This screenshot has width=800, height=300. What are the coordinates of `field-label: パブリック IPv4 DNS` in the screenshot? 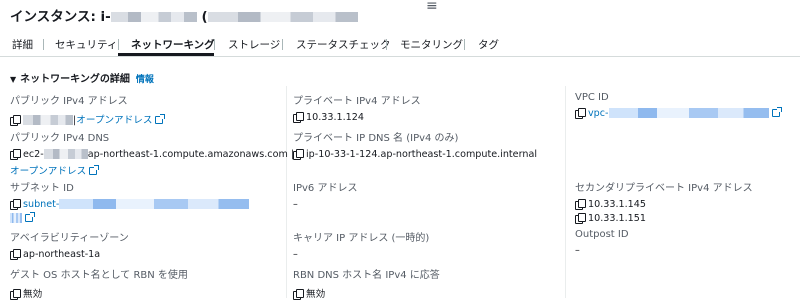 It's located at (60, 138).